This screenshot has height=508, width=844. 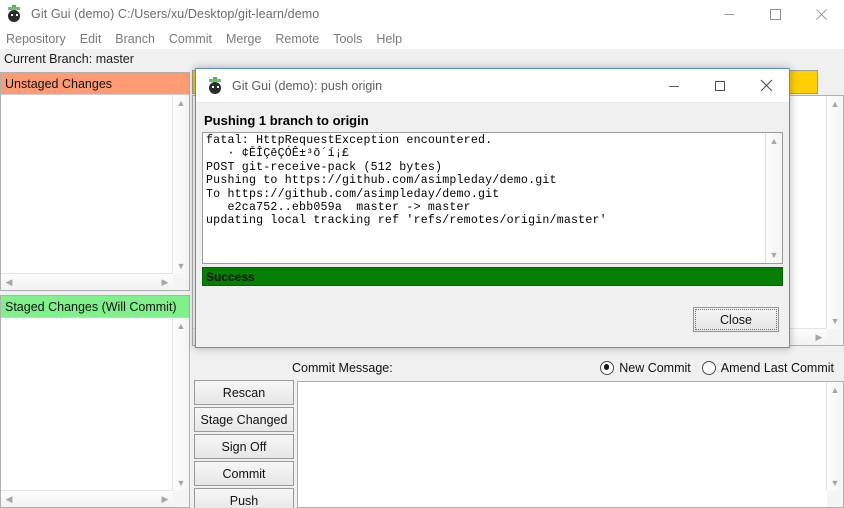 What do you see at coordinates (135, 39) in the screenshot?
I see `menu-item-branch: Branch` at bounding box center [135, 39].